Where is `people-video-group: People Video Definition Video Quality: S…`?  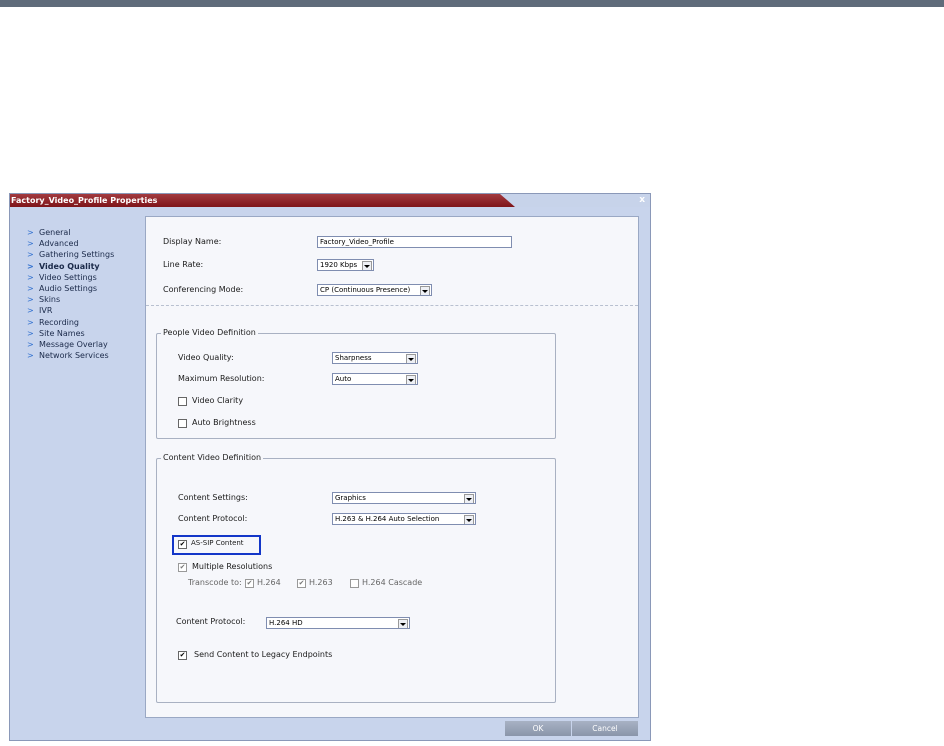 people-video-group: People Video Definition Video Quality: S… is located at coordinates (356, 383).